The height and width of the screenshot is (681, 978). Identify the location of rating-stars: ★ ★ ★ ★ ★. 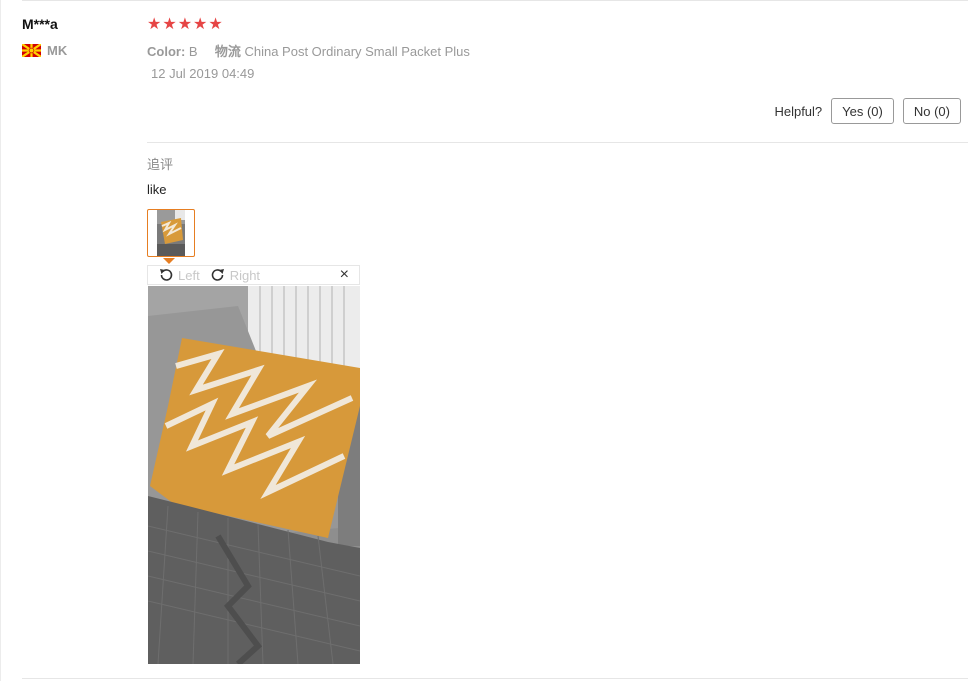
(185, 25).